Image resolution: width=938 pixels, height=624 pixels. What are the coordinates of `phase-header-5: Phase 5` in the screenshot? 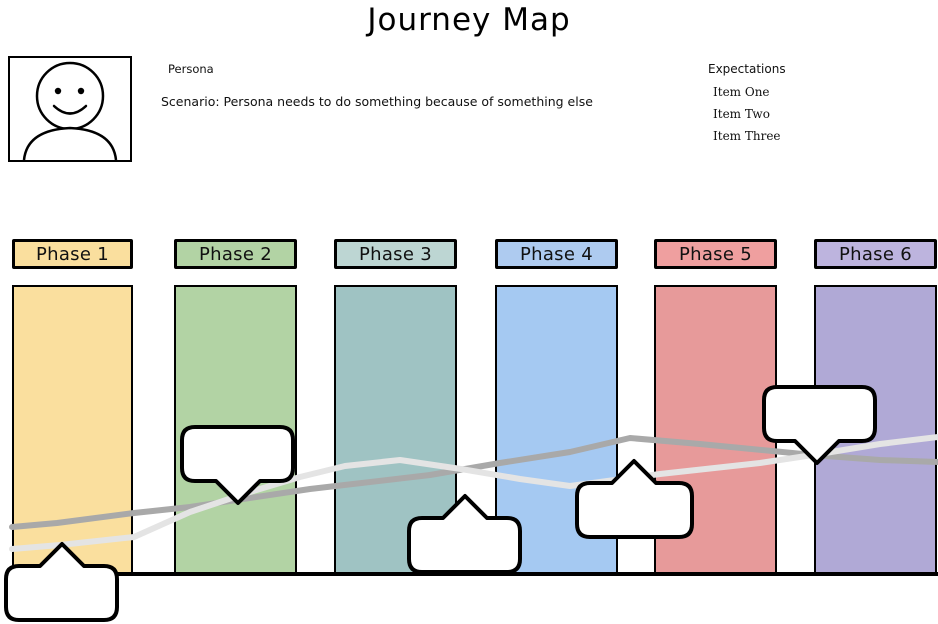 It's located at (715, 254).